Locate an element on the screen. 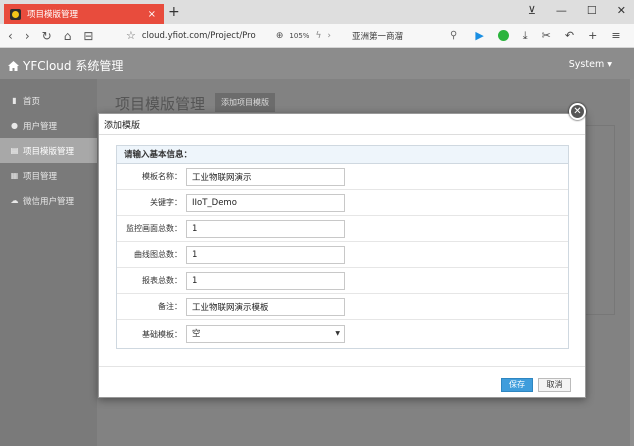  brand-title: YFCloud 系统管理 is located at coordinates (73, 66).